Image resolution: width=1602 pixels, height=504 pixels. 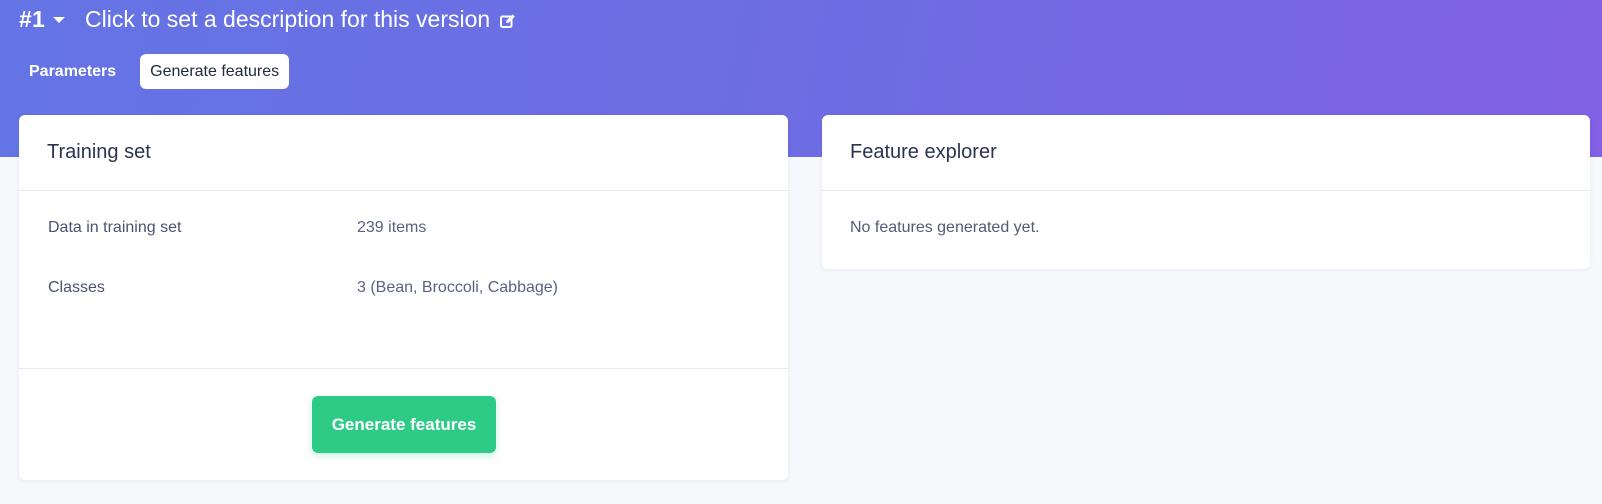 I want to click on row-value: 3 (Bean, Broccoli, Cabbage), so click(x=457, y=287).